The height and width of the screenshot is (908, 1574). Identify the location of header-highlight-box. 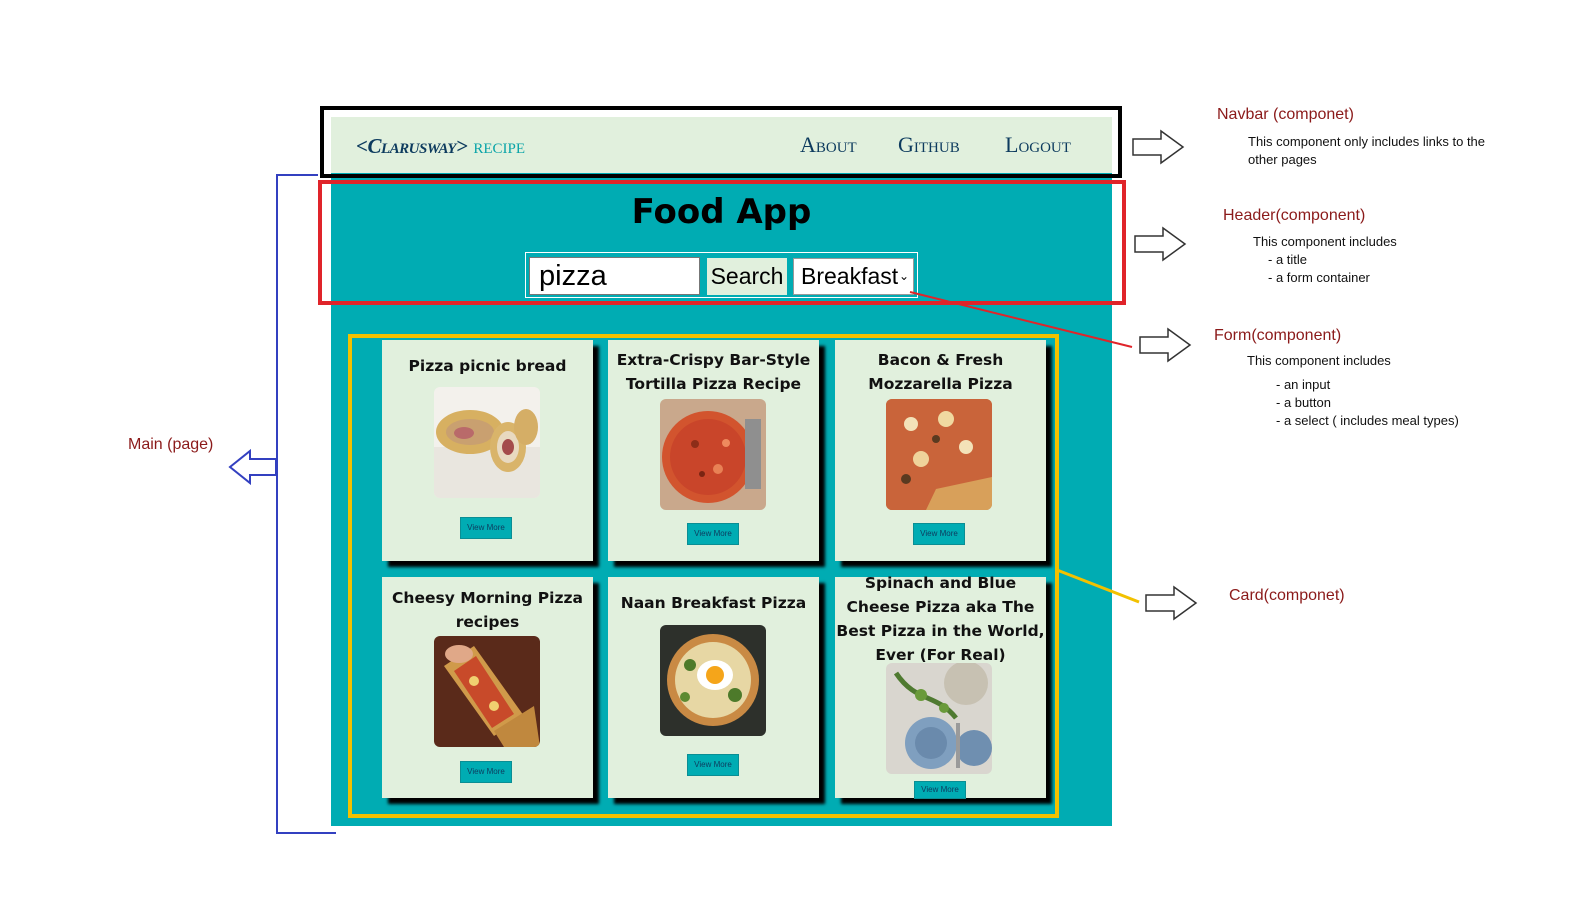
(722, 242).